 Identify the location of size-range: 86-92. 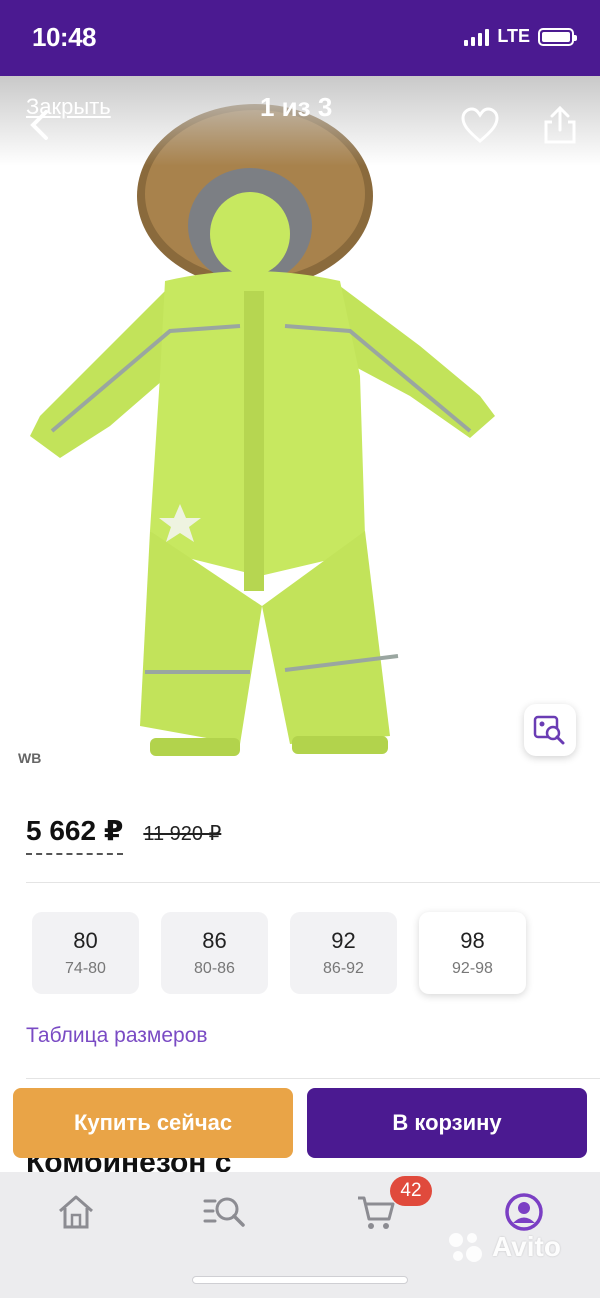
(343, 968).